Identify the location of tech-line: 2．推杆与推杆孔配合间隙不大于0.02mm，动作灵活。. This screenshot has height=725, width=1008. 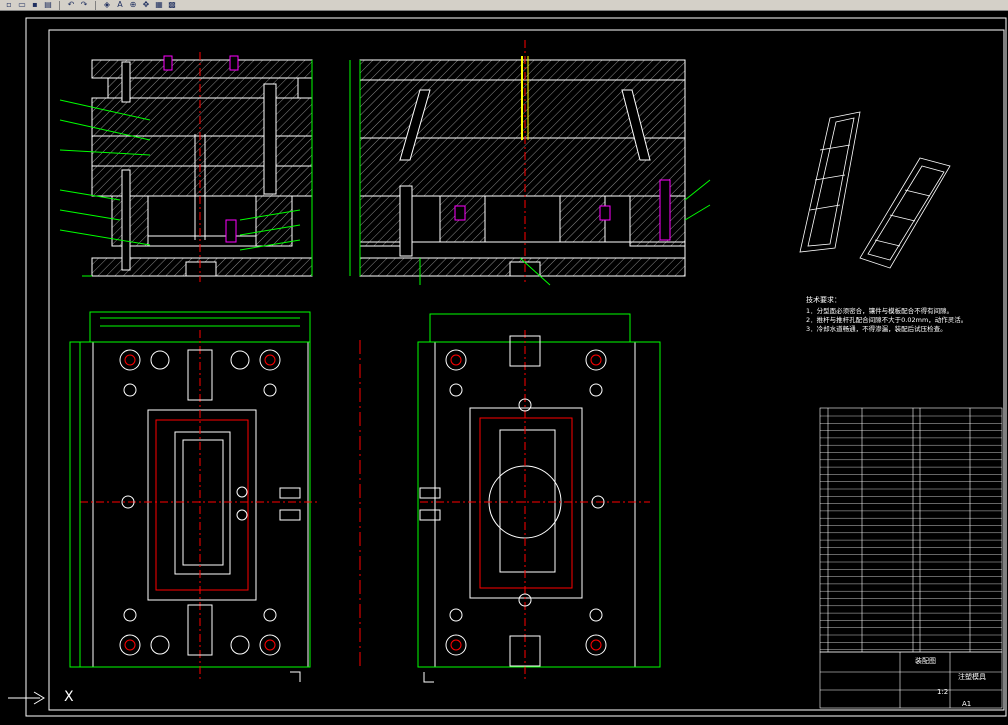
(887, 320).